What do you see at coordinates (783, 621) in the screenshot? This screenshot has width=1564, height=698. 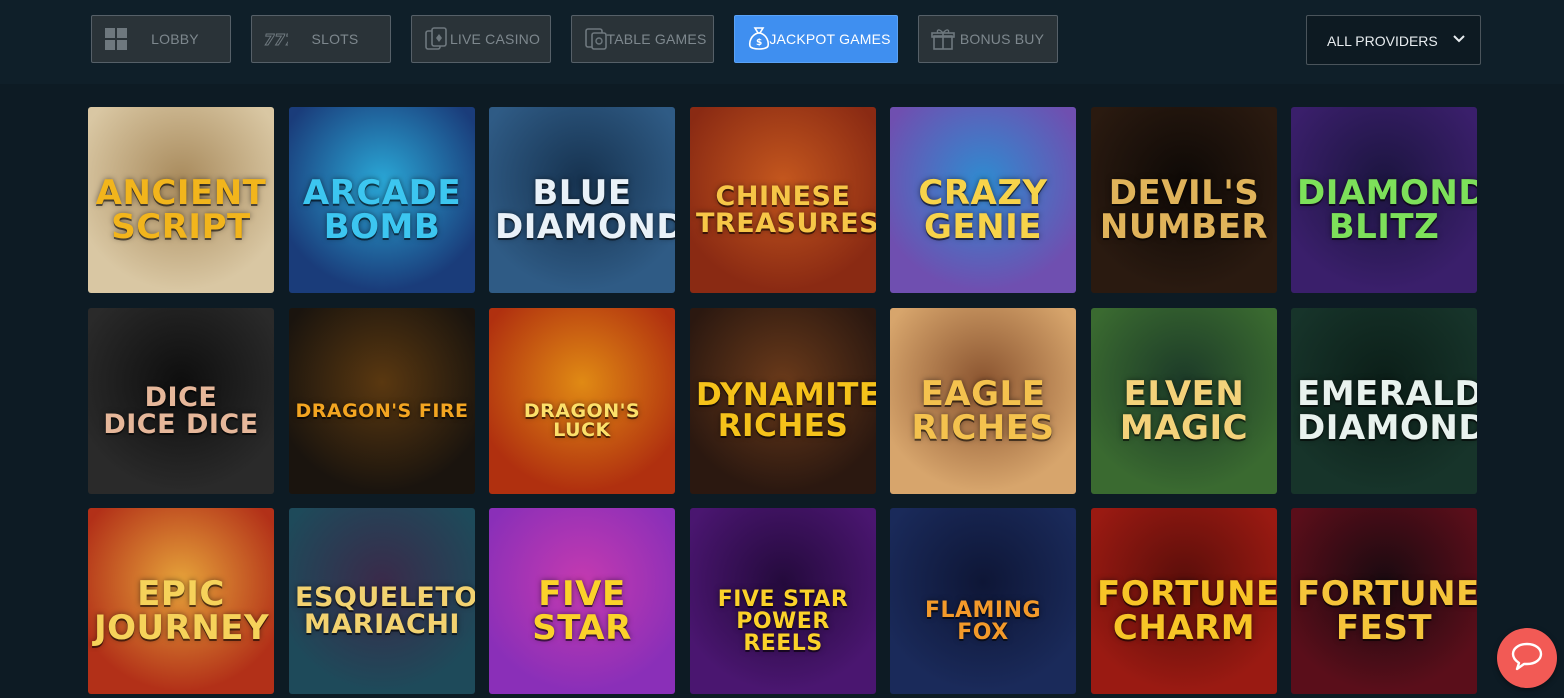 I see `game-title: FIVE STAR POWER REELS` at bounding box center [783, 621].